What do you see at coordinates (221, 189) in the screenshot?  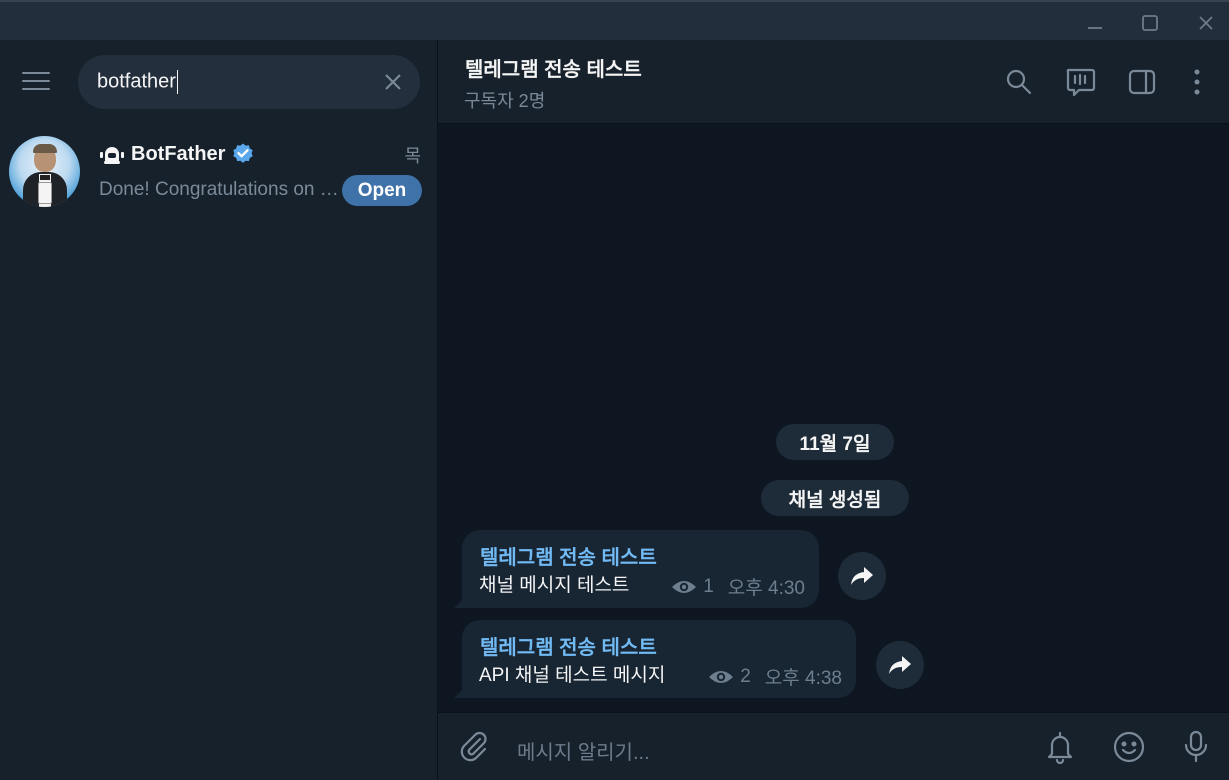 I see `chat-preview: Done! Congratulations on your new bot.` at bounding box center [221, 189].